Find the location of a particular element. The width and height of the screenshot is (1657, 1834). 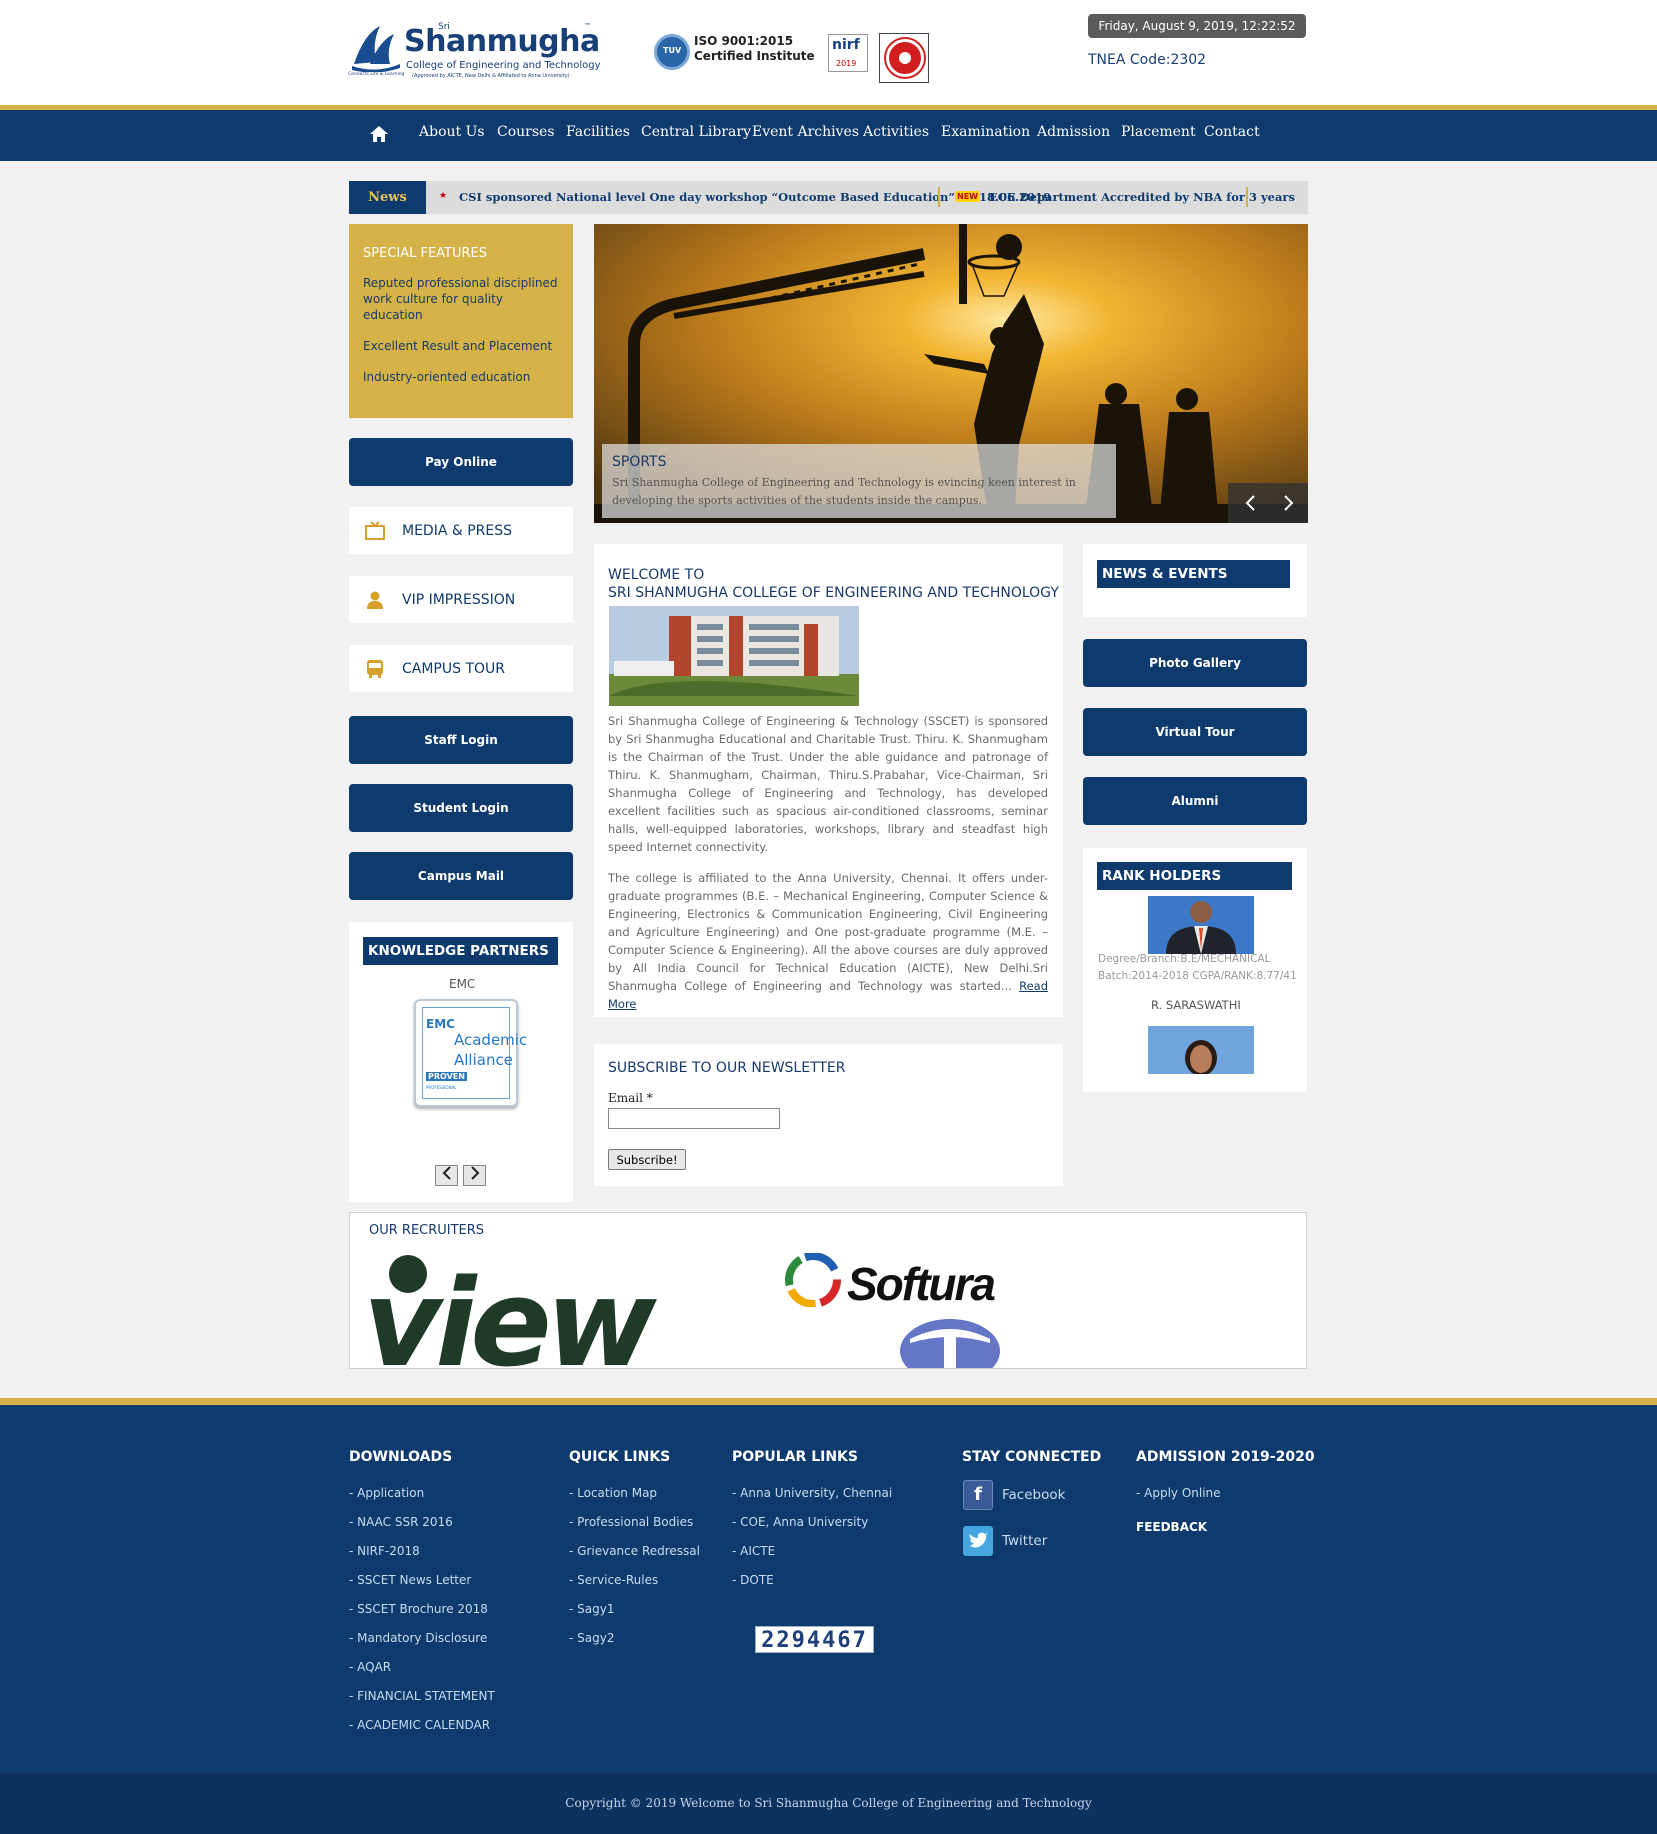

campus-tour-label: CAMPUS TOUR is located at coordinates (454, 669).